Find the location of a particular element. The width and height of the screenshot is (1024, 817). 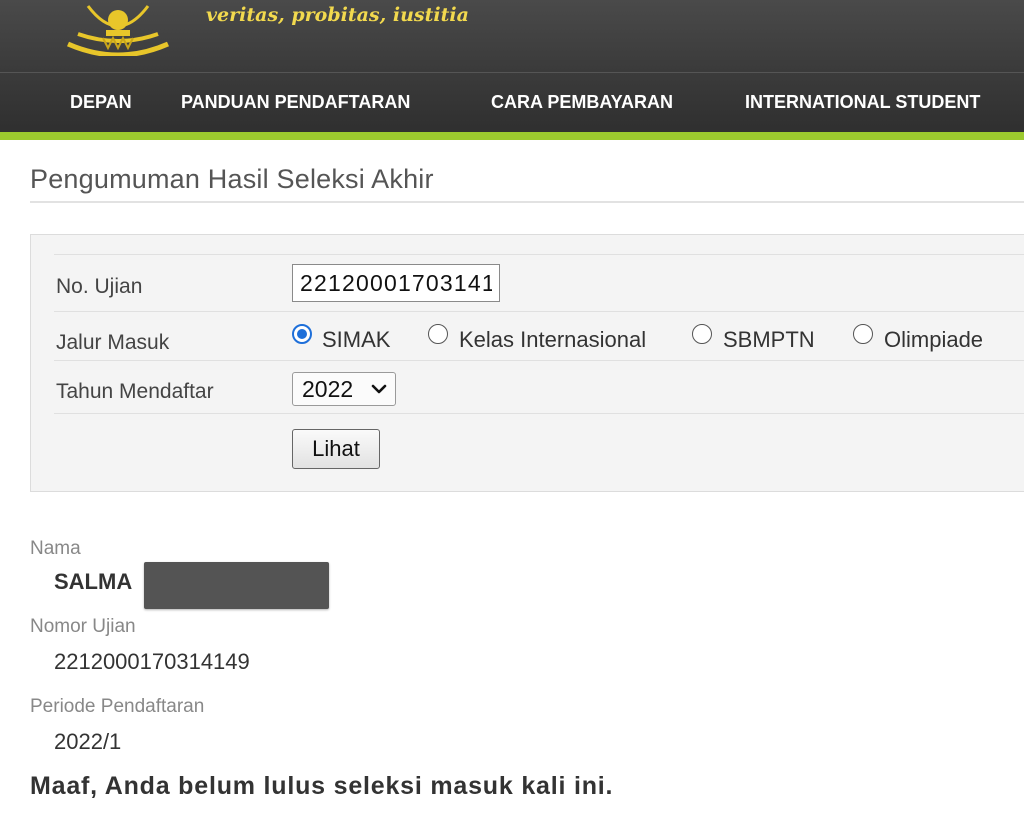

radio-olimpiade-label: Olimpiade is located at coordinates (934, 339).